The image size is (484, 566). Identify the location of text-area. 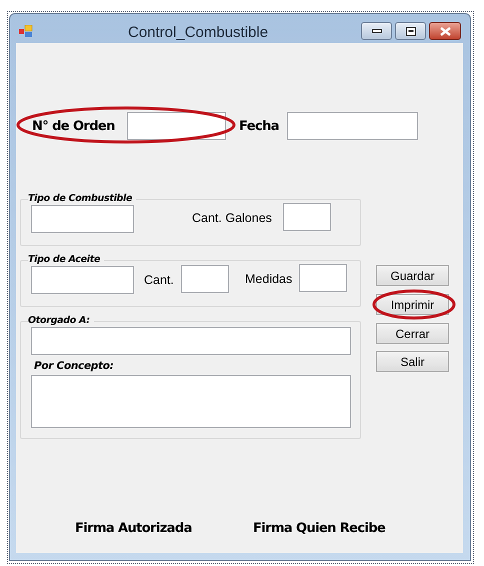
(191, 401).